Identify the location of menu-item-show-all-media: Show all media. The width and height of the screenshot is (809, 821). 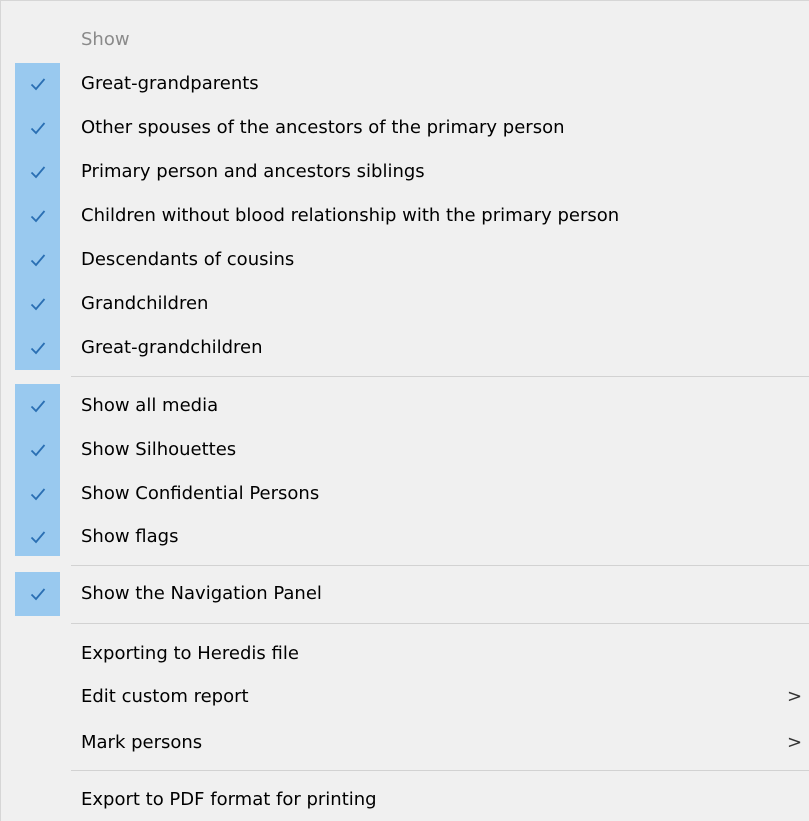
(405, 406).